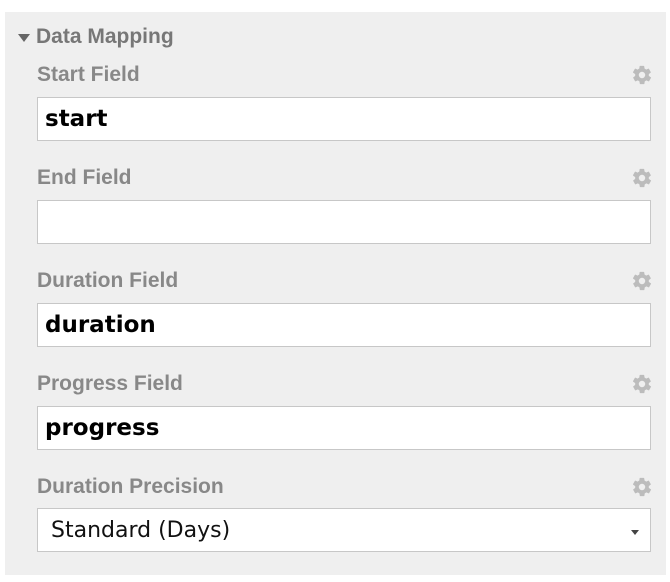 Image resolution: width=670 pixels, height=582 pixels. What do you see at coordinates (642, 487) in the screenshot?
I see `duration-precision-settings-gear-icon` at bounding box center [642, 487].